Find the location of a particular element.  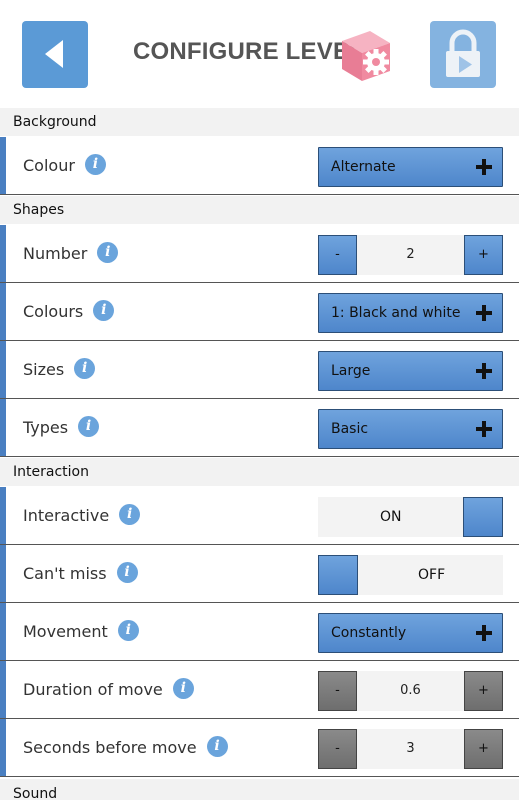

lock-button is located at coordinates (463, 54).